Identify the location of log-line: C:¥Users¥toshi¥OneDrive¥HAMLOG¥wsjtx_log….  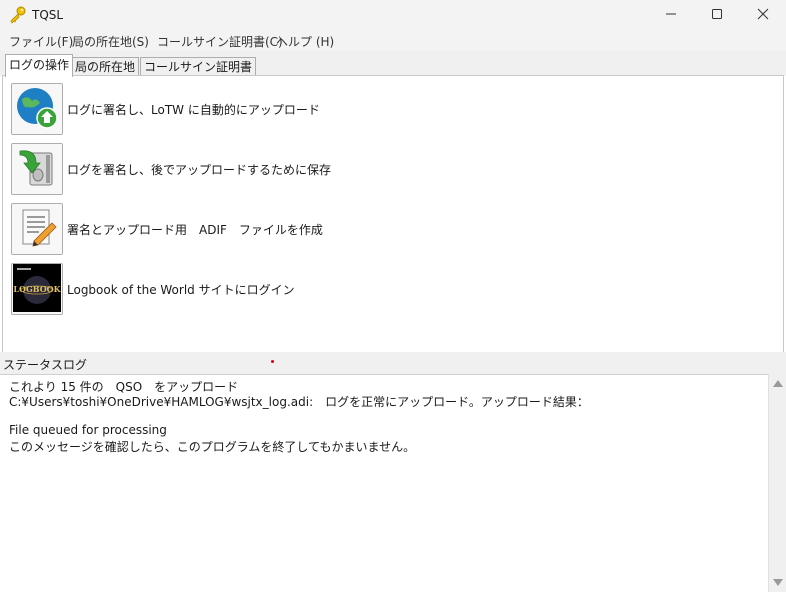
(299, 402).